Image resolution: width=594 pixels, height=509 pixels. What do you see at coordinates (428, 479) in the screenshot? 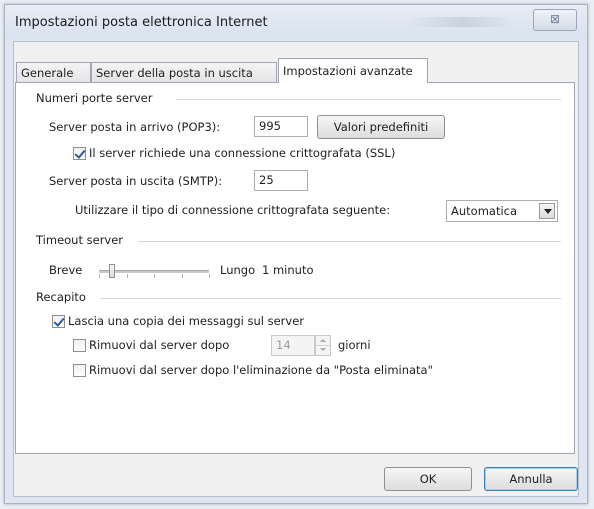
I see `ok-button: OK` at bounding box center [428, 479].